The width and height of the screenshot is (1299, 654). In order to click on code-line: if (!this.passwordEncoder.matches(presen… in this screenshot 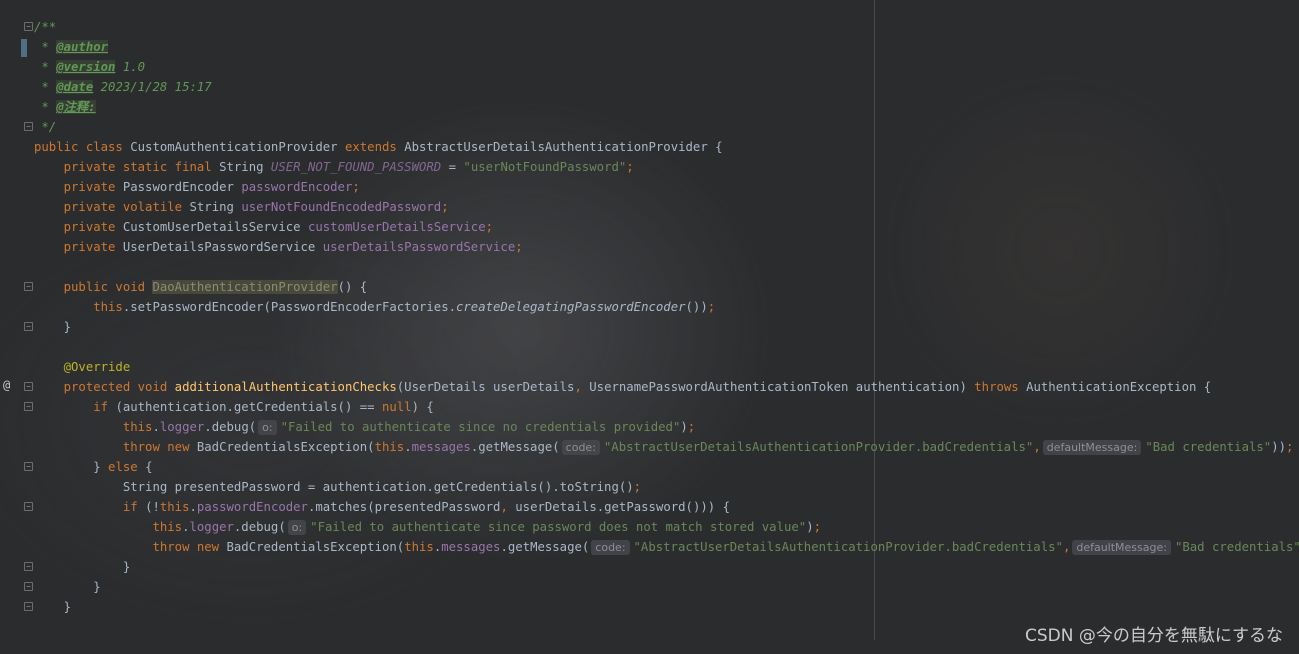, I will do `click(666, 507)`.